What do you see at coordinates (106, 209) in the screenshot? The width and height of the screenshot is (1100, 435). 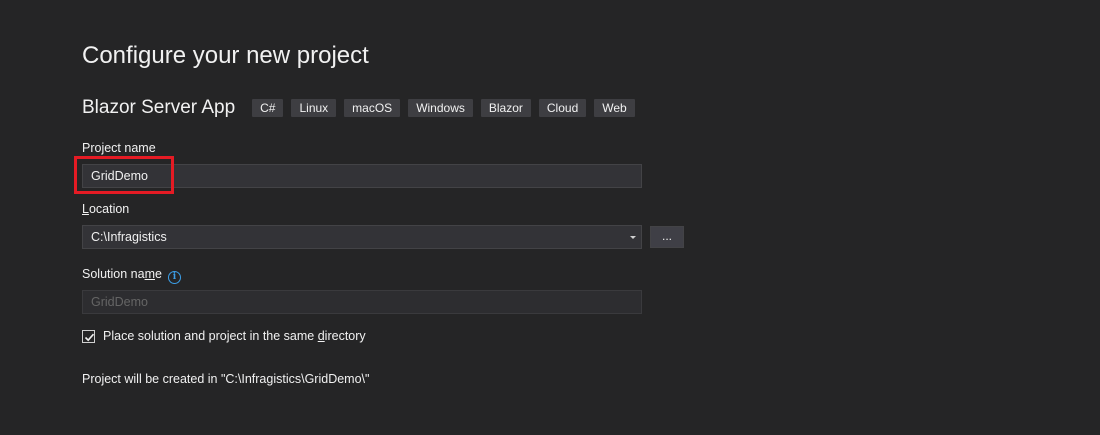 I see `location-label: Location` at bounding box center [106, 209].